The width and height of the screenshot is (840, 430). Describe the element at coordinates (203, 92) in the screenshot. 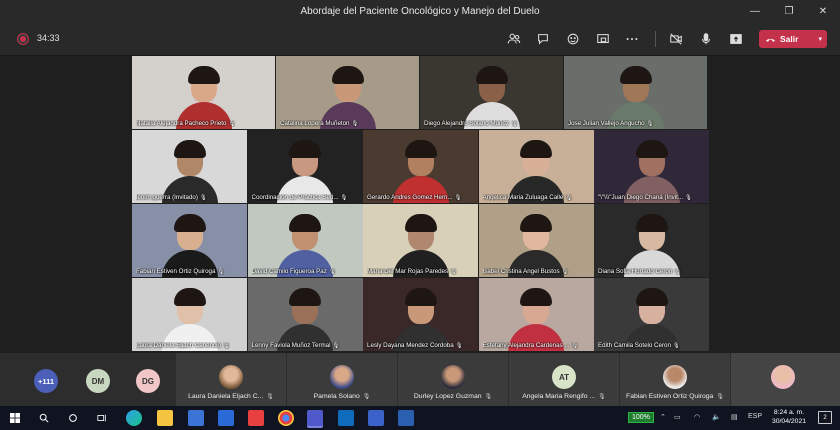

I see `video-tile: Natalia Alejandra Pacheco Prieto 🎙` at that location.